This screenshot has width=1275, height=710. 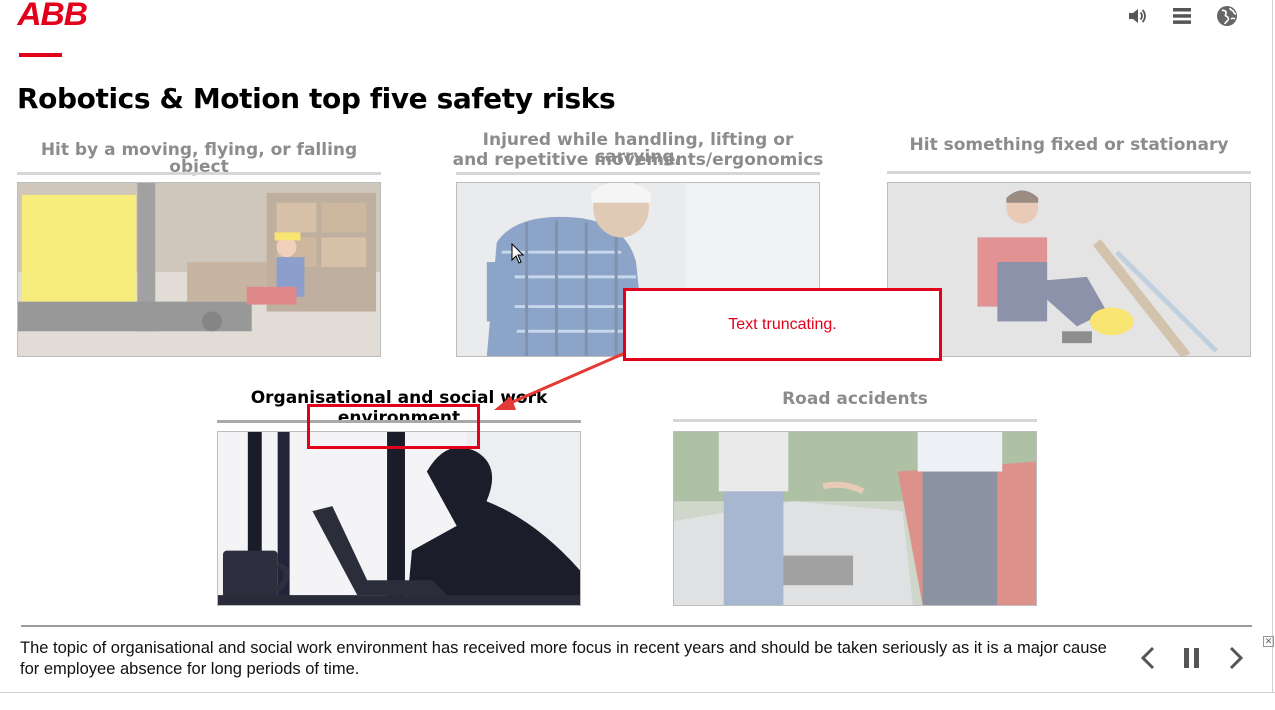 I want to click on risk-card-road-accidents: Road accidents, so click(x=855, y=497).